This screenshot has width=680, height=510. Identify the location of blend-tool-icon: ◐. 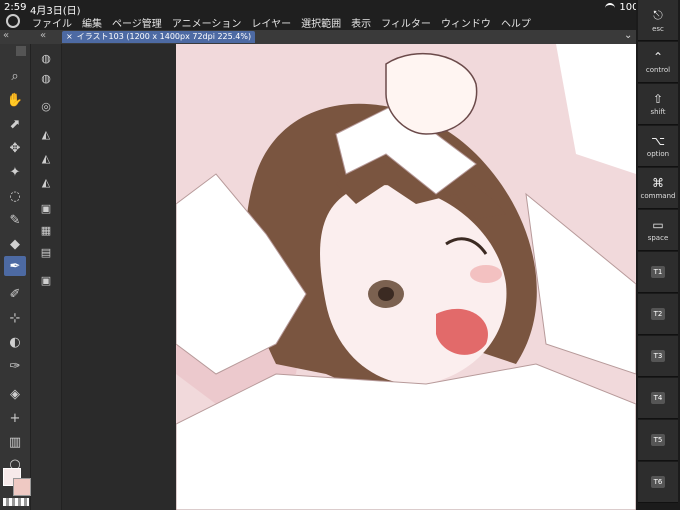
(15, 342).